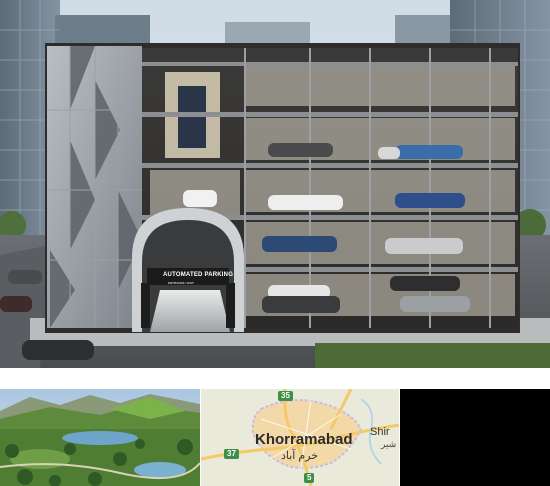  I want to click on map-neighbor-label-fa: شیر, so click(389, 444).